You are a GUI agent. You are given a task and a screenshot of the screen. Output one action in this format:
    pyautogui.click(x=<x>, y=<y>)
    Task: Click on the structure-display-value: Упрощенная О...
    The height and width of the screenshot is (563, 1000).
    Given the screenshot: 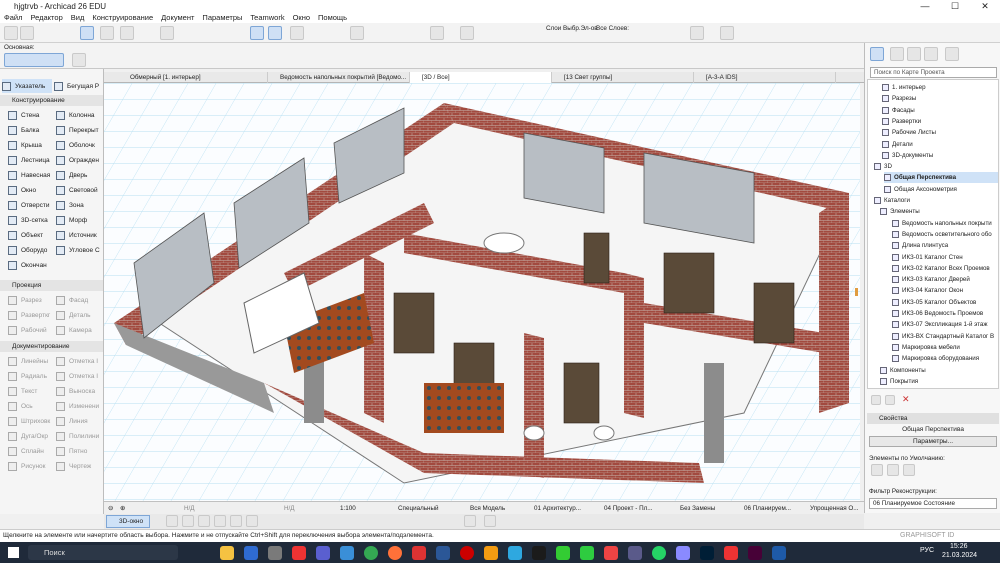 What is the action you would take?
    pyautogui.click(x=834, y=508)
    